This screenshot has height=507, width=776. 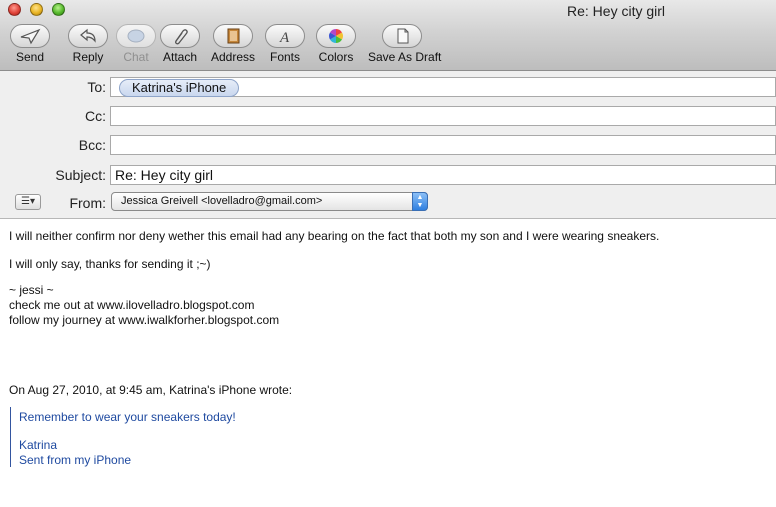 I want to click on colors-button: Colors, so click(x=337, y=45).